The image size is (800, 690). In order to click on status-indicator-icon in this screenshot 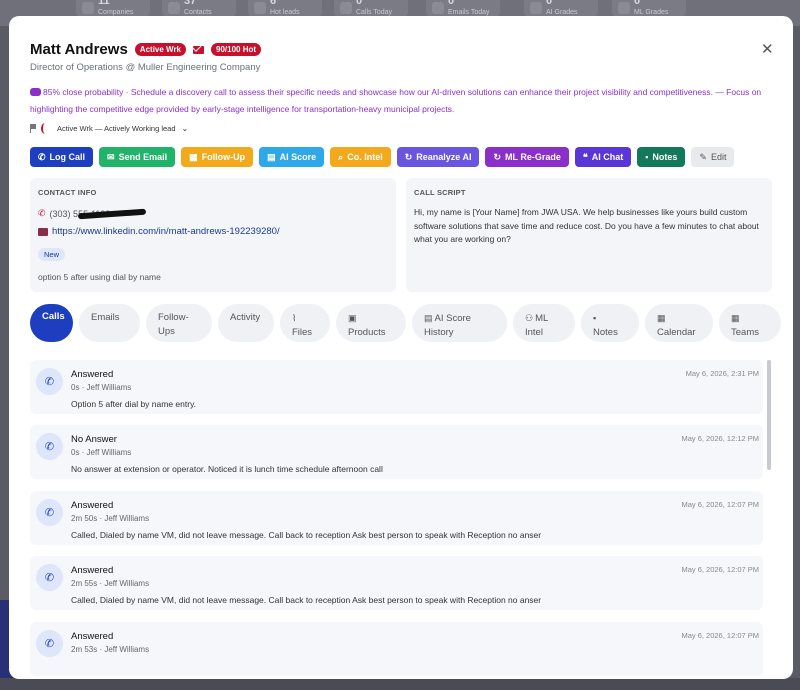, I will do `click(45, 128)`.